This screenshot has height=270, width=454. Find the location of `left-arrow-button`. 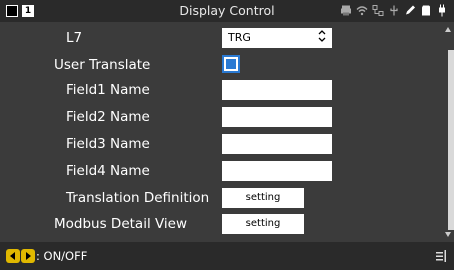

left-arrow-button is located at coordinates (13, 256).